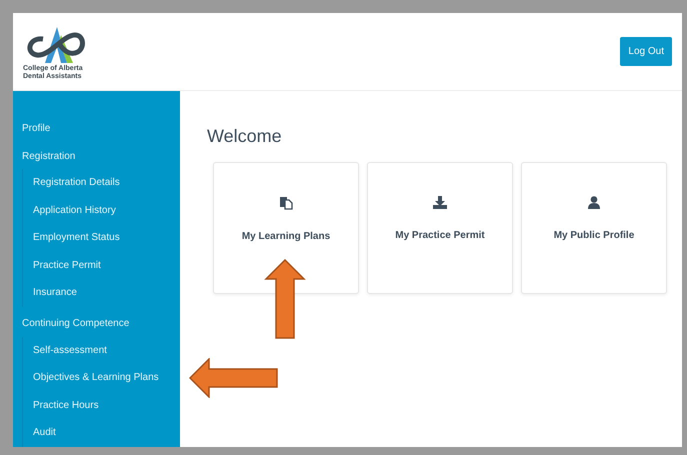  What do you see at coordinates (106, 292) in the screenshot?
I see `sidebar-subitem: Insurance` at bounding box center [106, 292].